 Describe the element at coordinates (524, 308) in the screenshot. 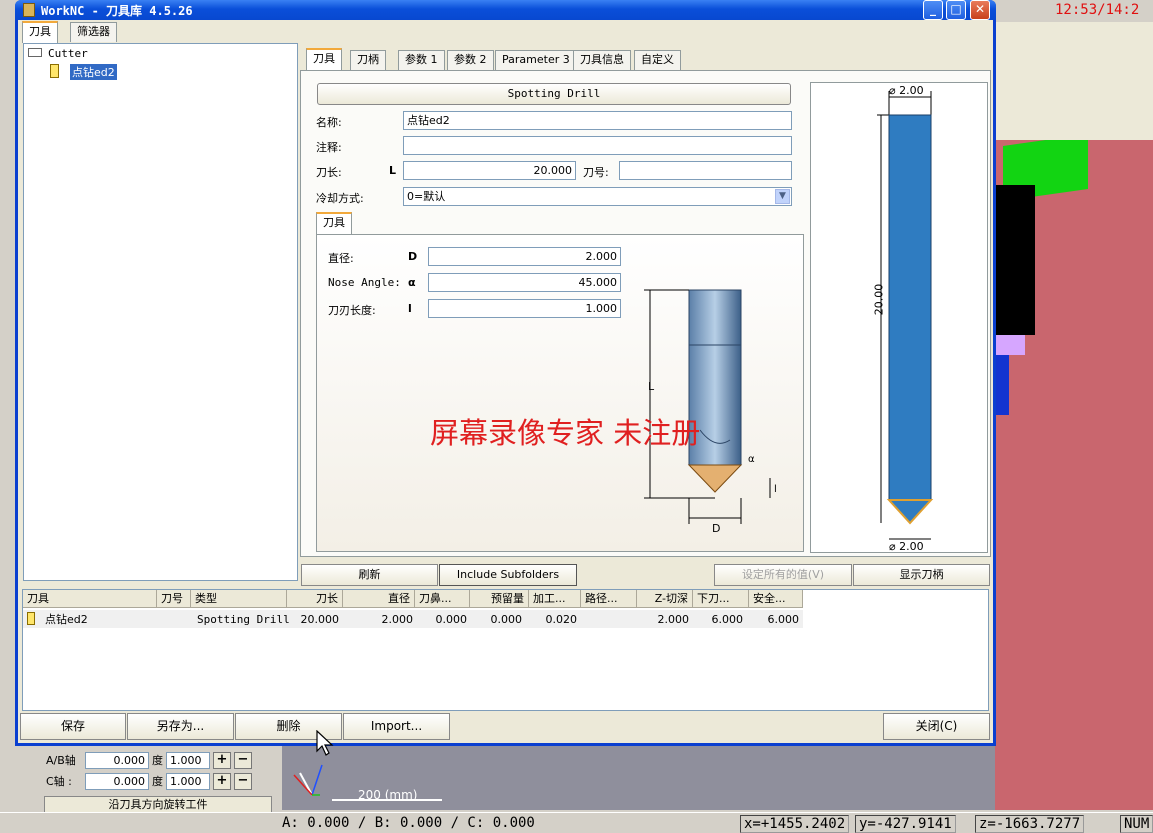

I see `edge-length-input: 1.000` at that location.